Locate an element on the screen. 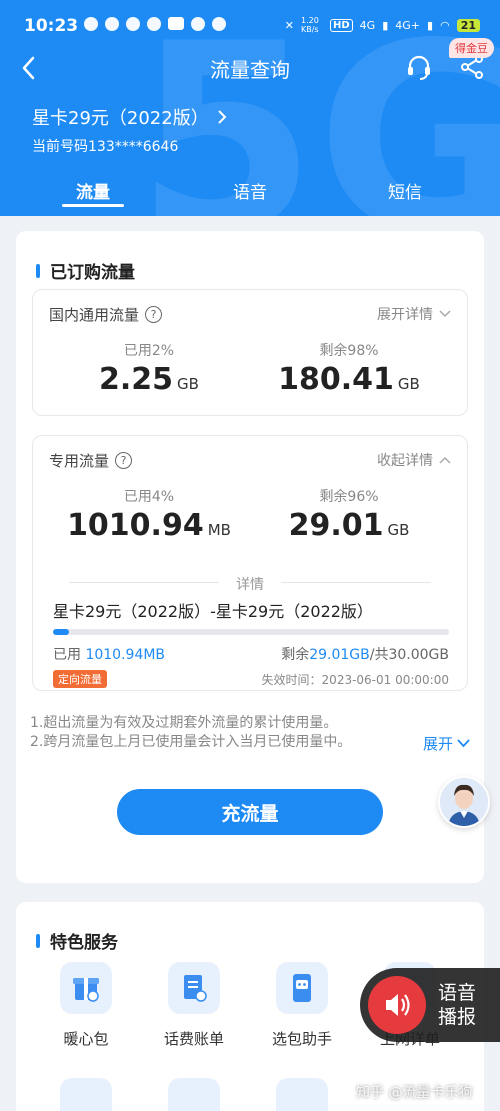 The width and height of the screenshot is (500, 1111). tab-bar: 流量 语音 短信 is located at coordinates (250, 194).